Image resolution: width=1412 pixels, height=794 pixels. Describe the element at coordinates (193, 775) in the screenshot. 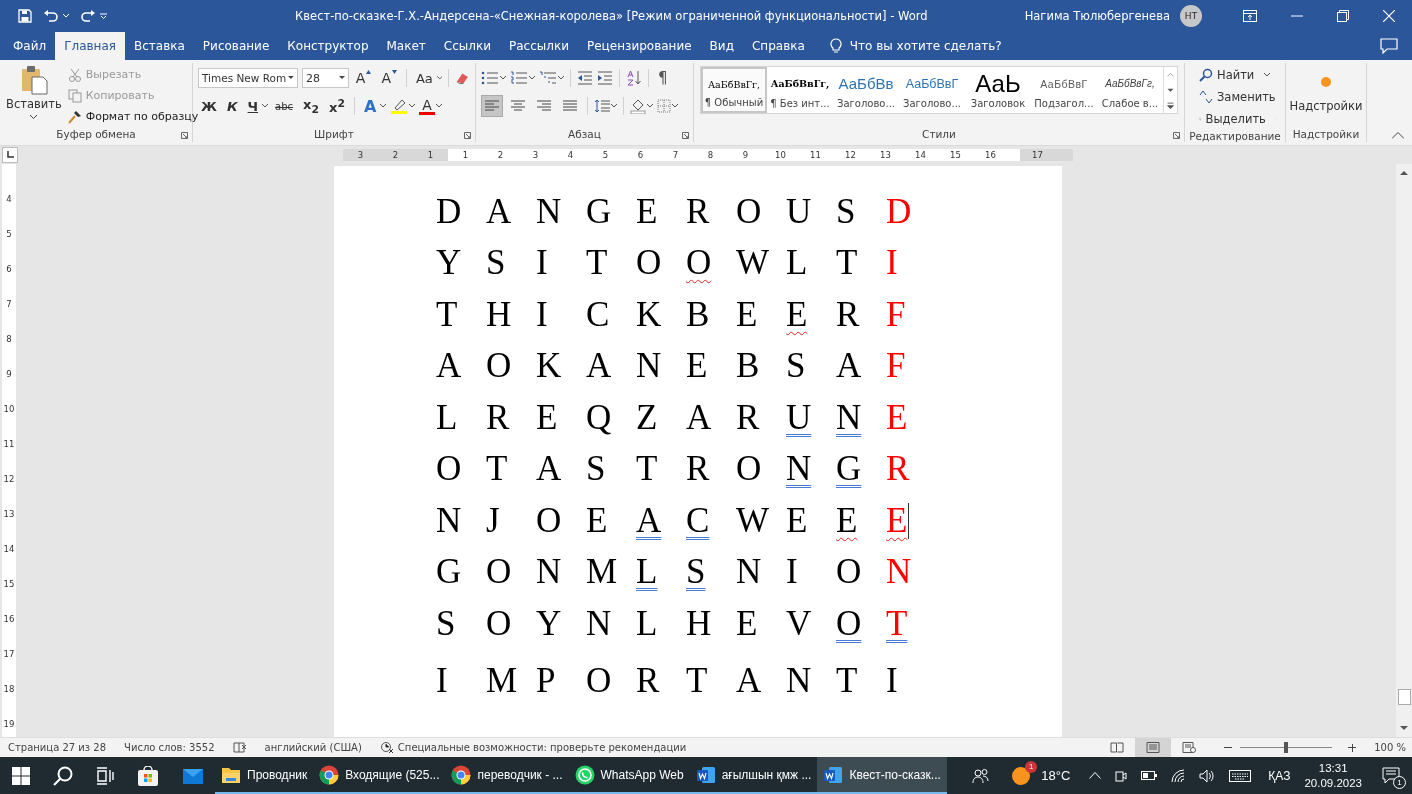

I see `mail-icon` at that location.